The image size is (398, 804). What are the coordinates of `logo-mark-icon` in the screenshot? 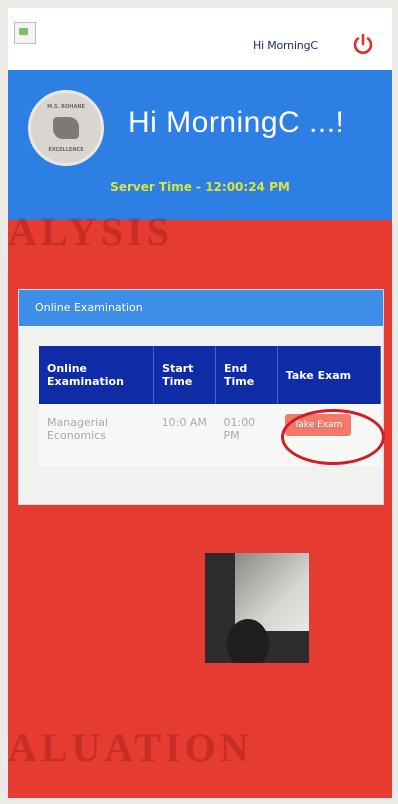 It's located at (66, 128).